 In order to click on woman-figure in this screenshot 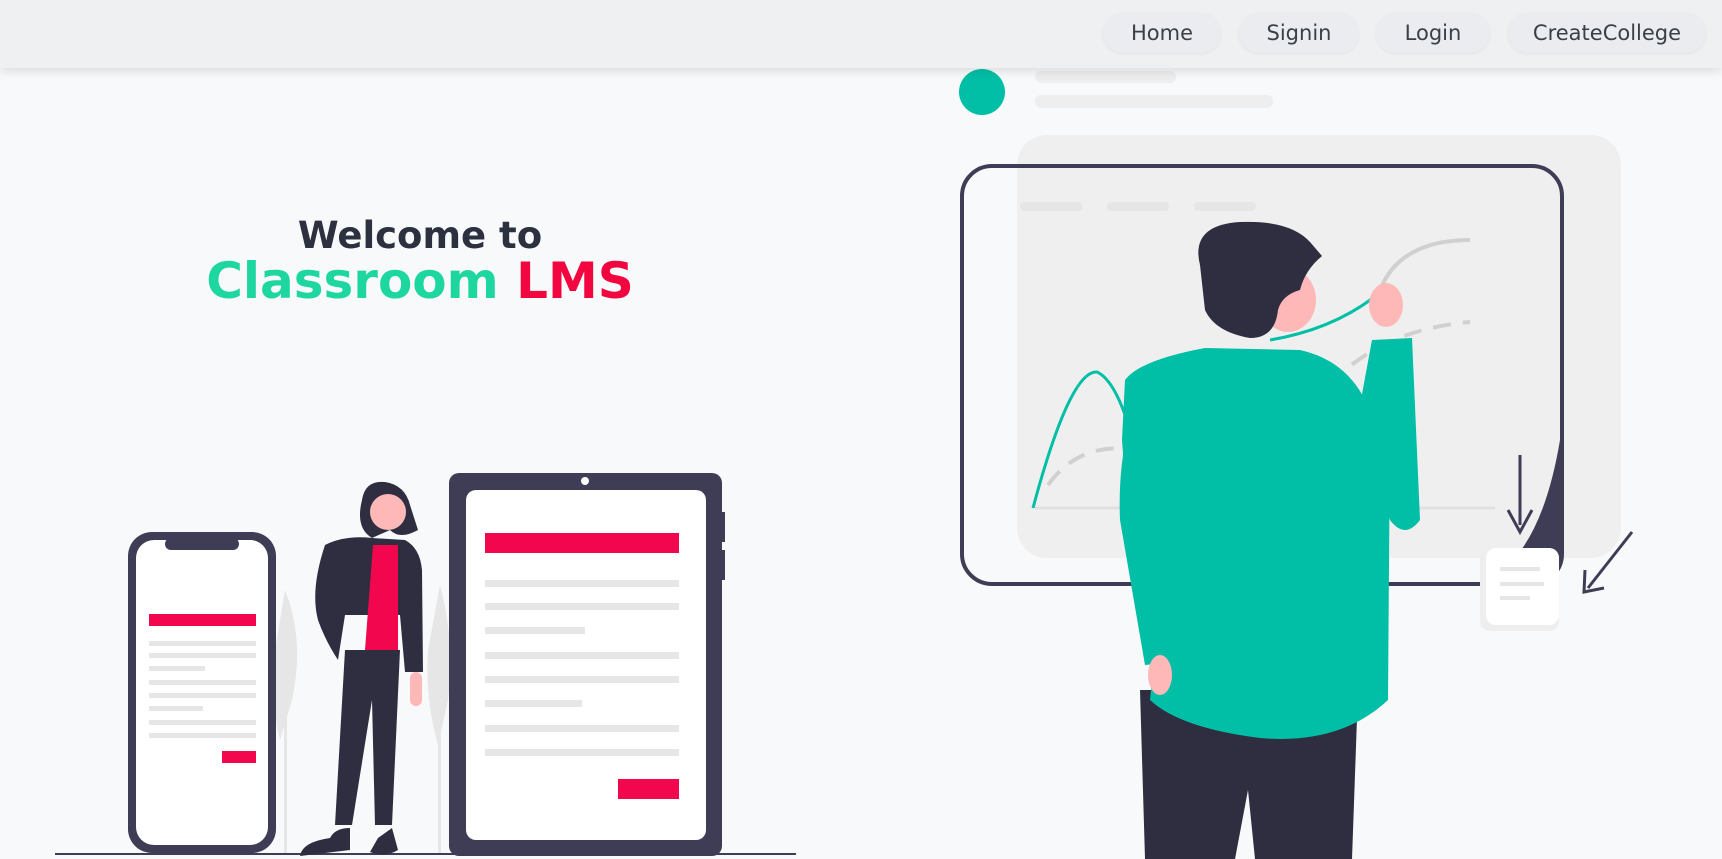, I will do `click(361, 668)`.